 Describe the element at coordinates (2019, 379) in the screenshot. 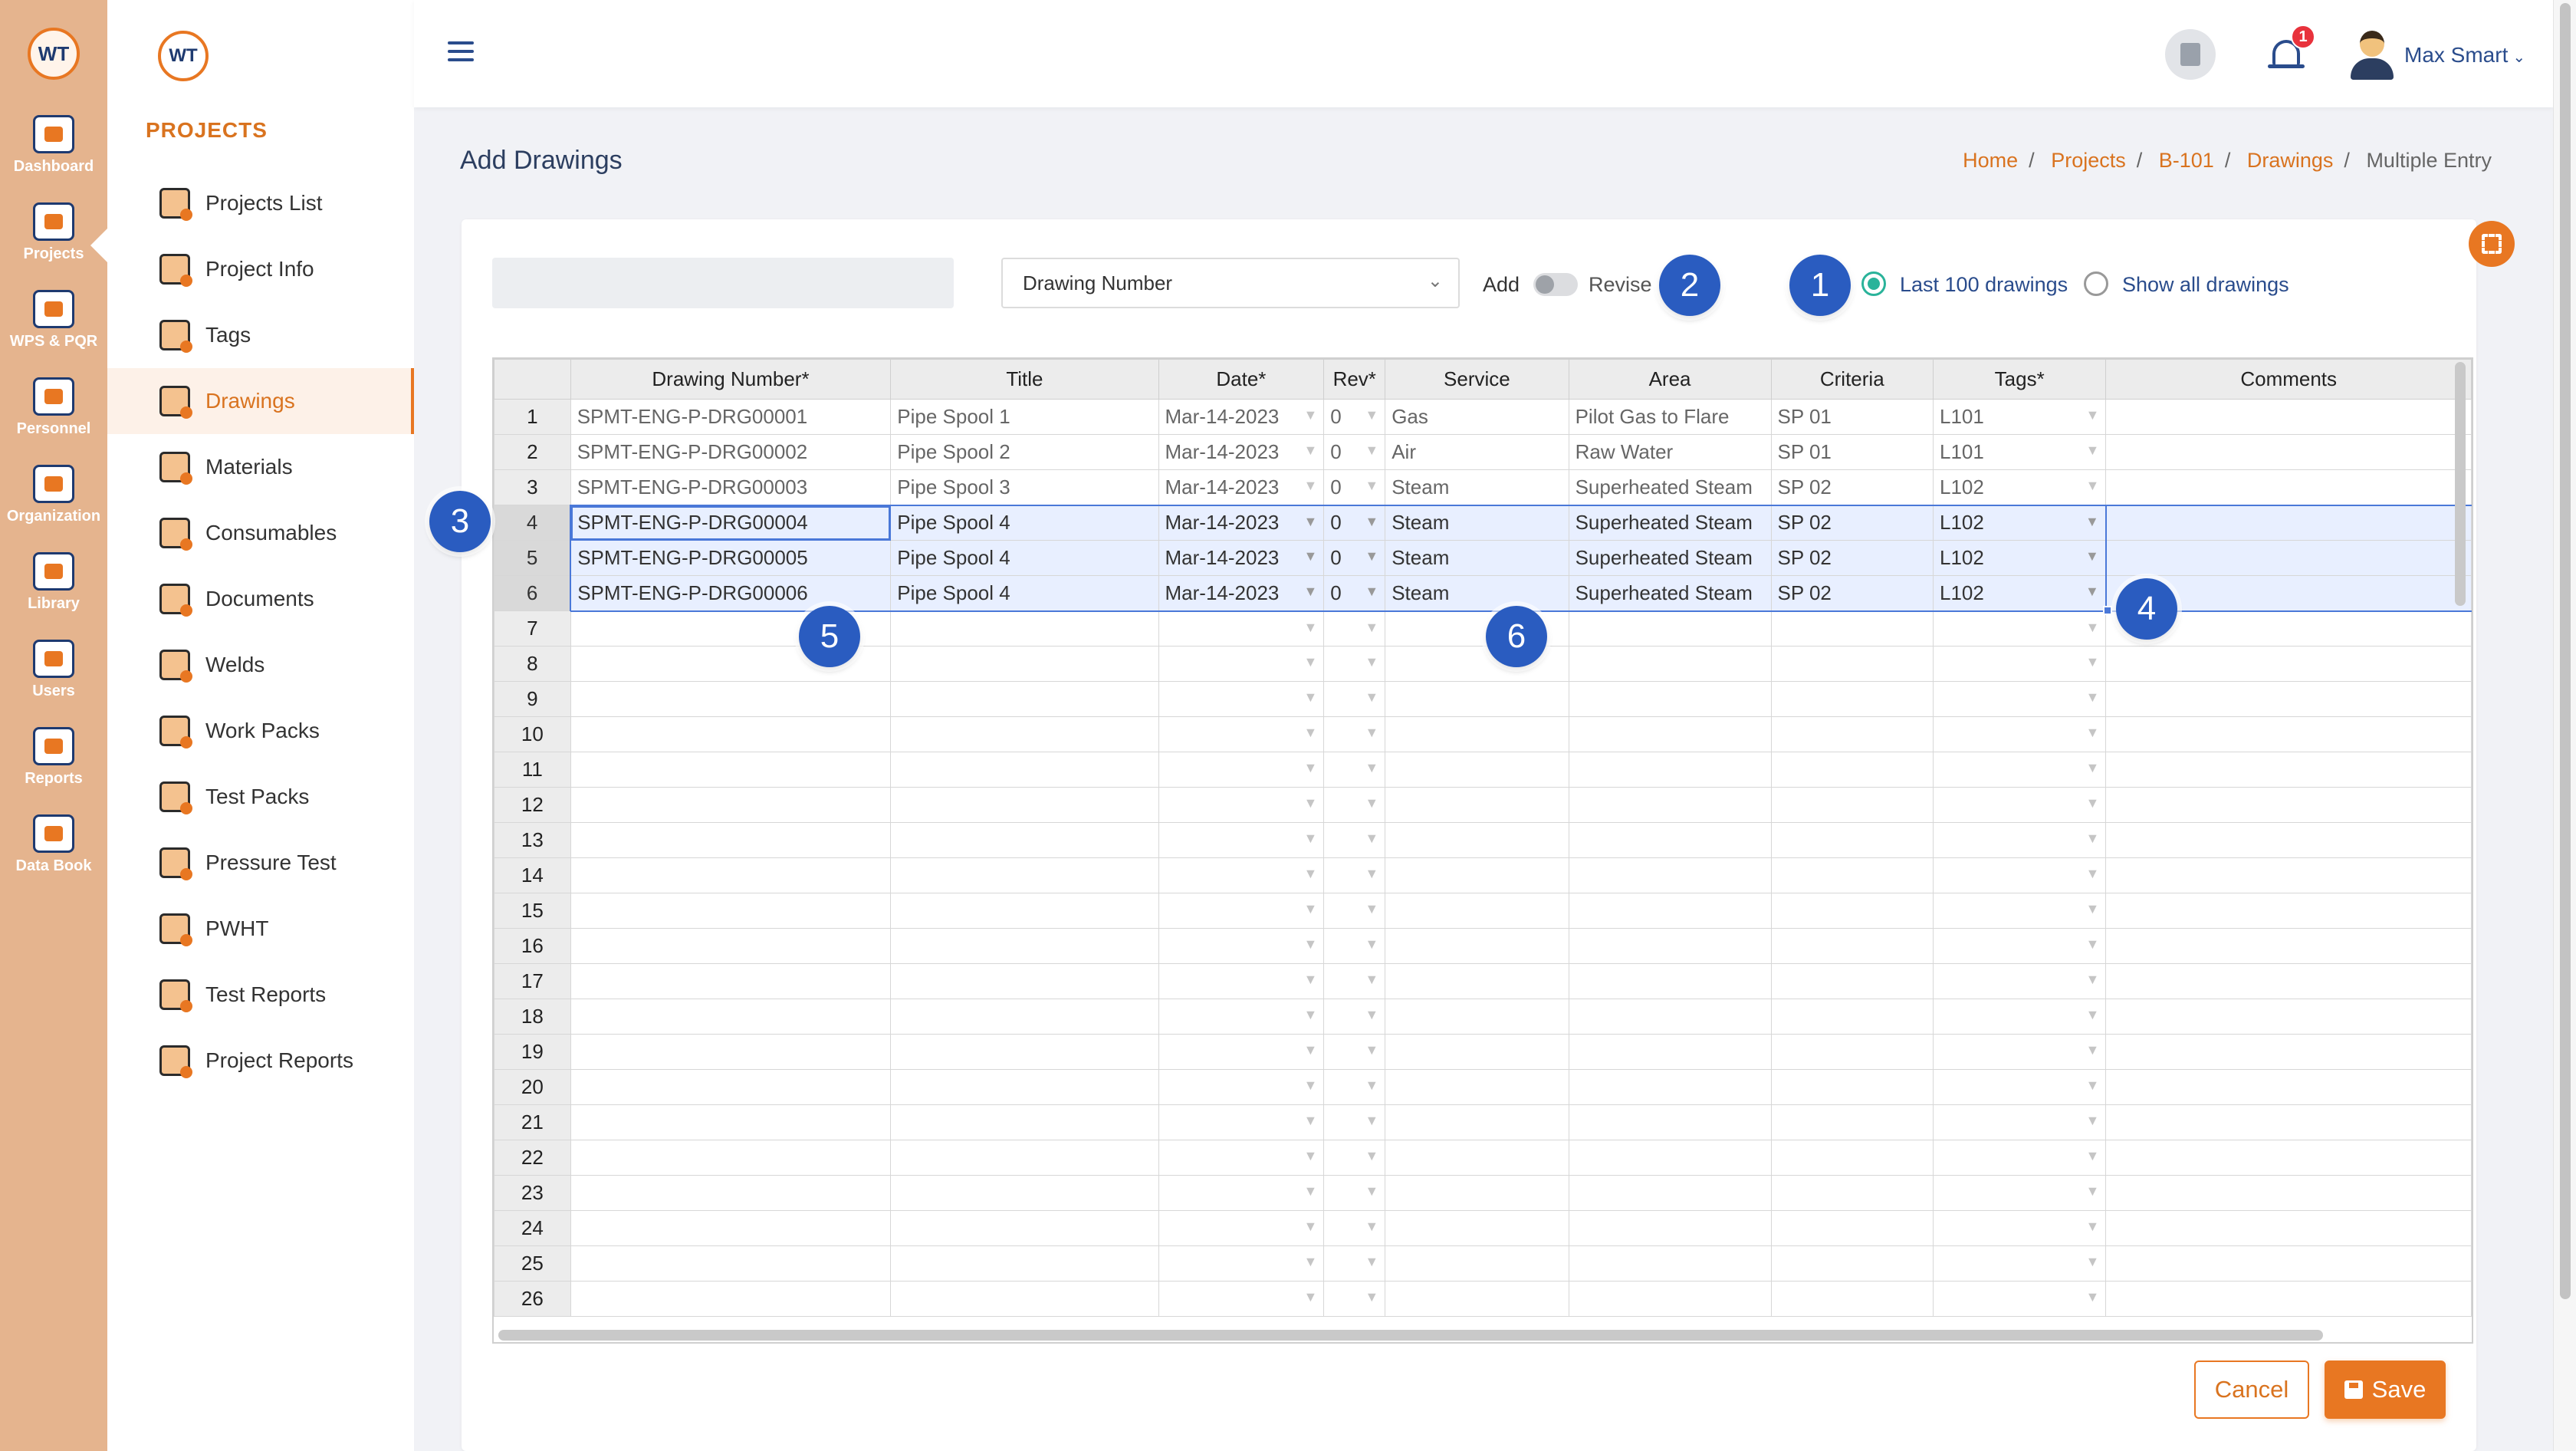

I see `column-header: Tags*` at that location.